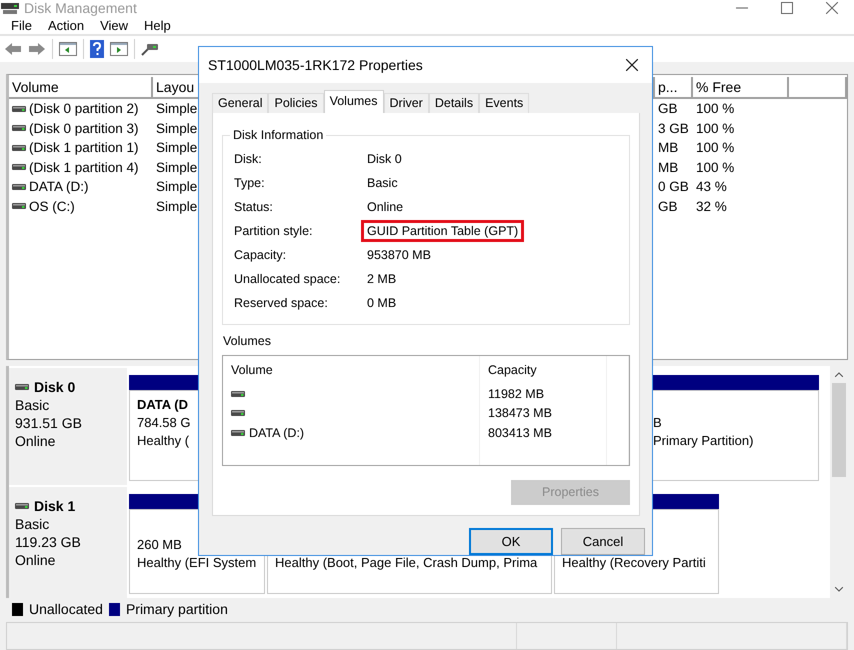 The image size is (854, 650). Describe the element at coordinates (48, 542) in the screenshot. I see `disk-size: 119.23 GB` at that location.